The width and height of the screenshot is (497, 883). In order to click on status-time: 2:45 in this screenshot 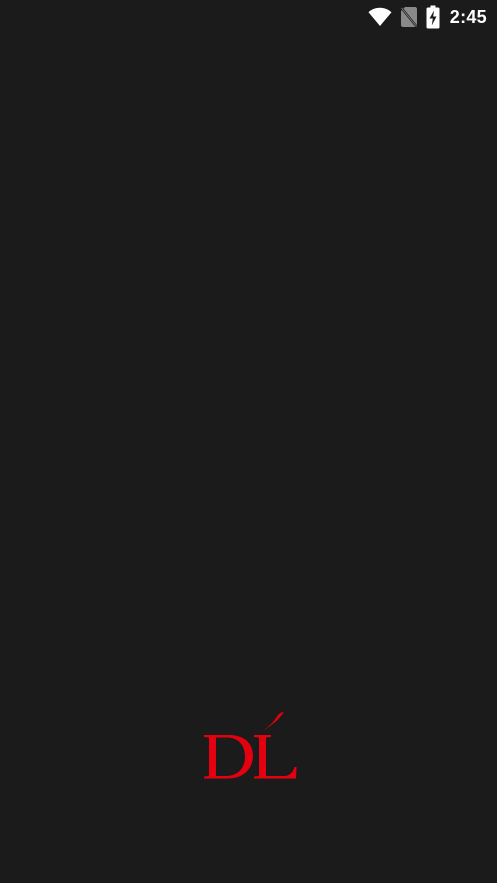, I will do `click(468, 16)`.